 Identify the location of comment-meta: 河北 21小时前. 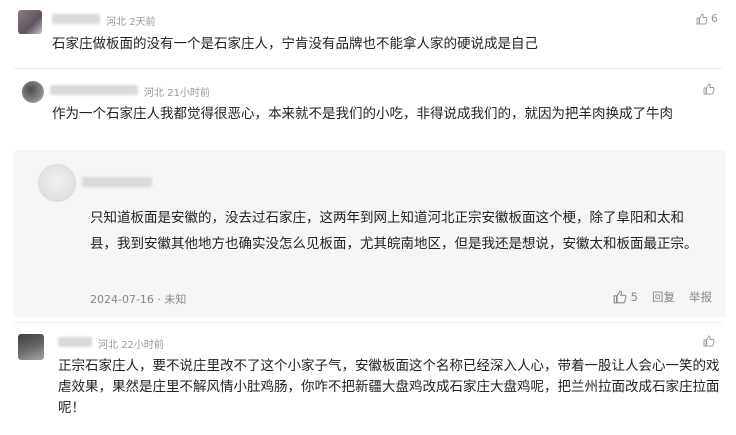
(177, 91).